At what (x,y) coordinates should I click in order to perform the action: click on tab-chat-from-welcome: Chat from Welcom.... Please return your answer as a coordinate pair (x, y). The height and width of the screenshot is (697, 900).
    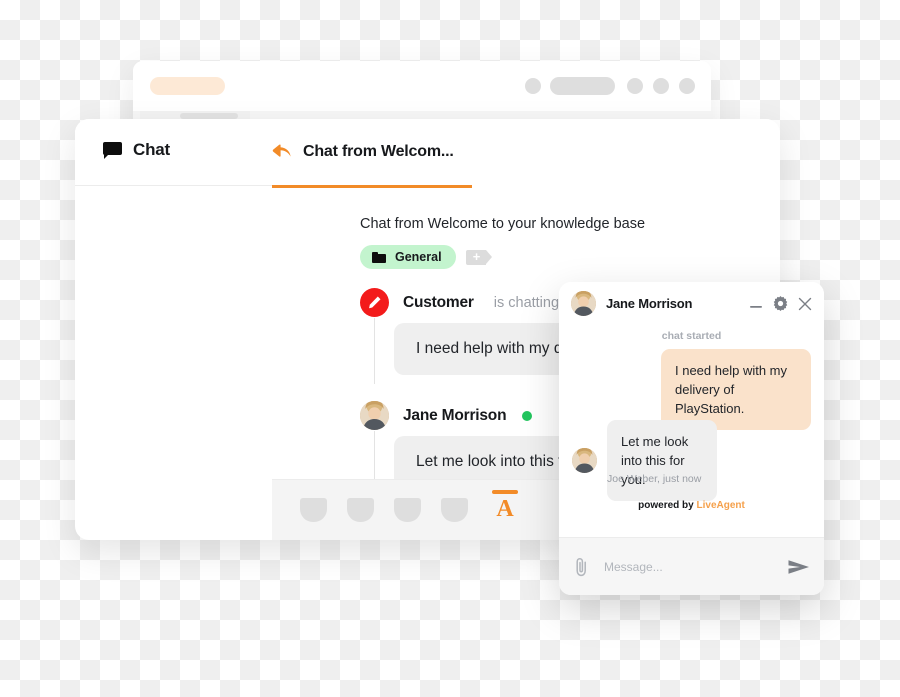
    Looking at the image, I should click on (372, 153).